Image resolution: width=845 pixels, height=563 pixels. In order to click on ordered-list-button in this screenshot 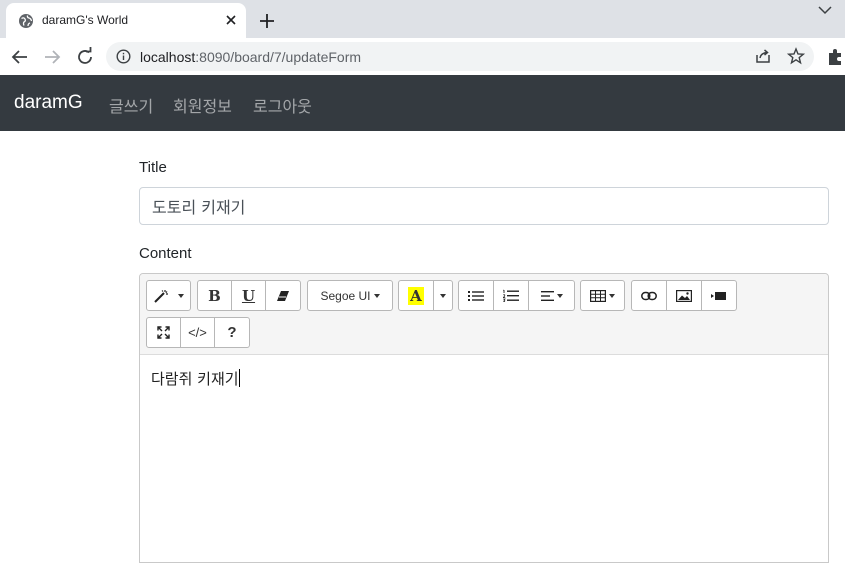, I will do `click(511, 295)`.